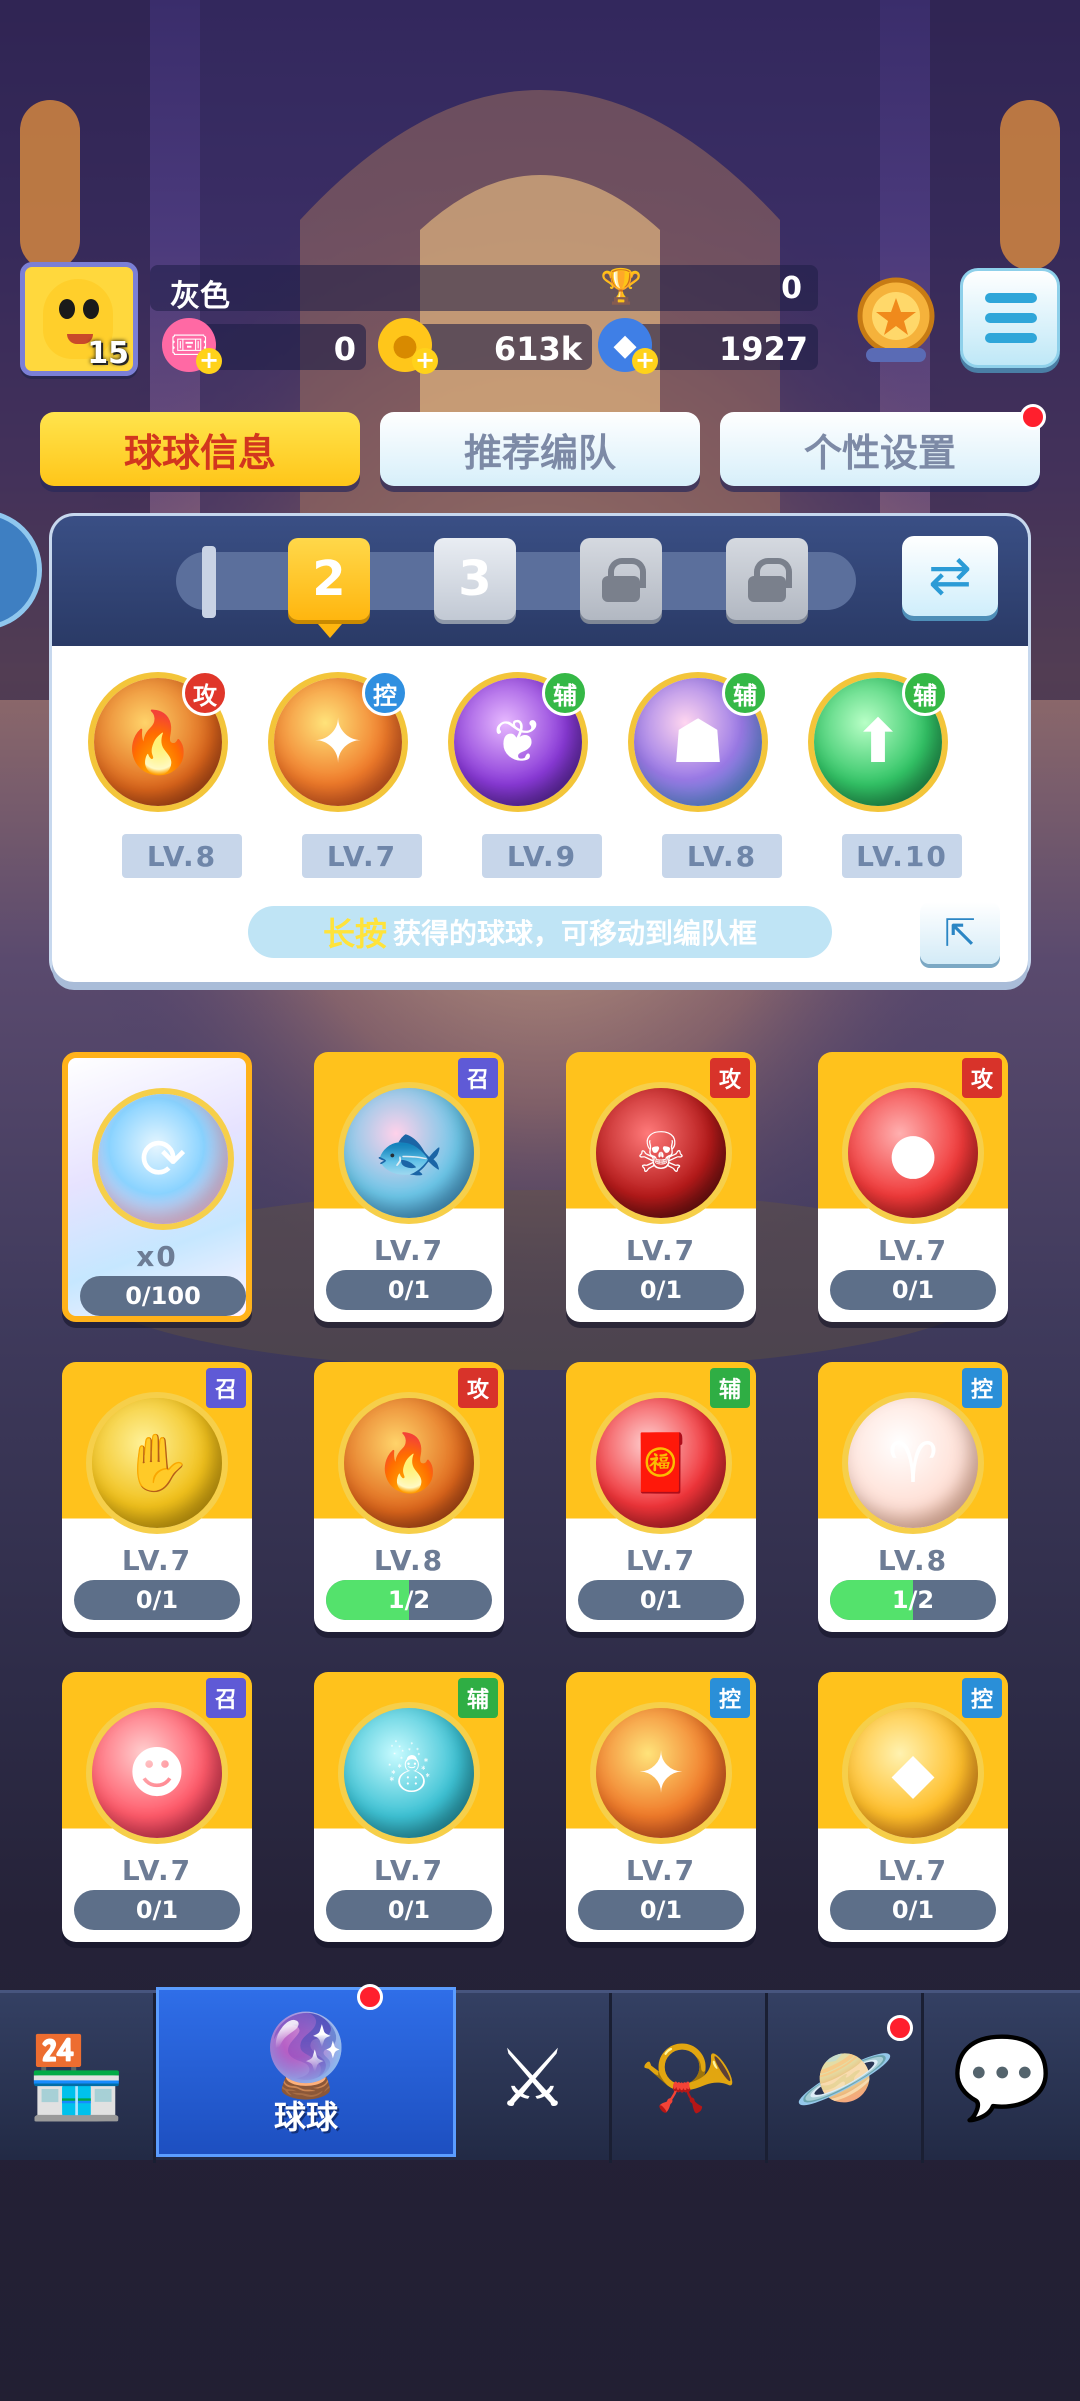 Image resolution: width=1080 pixels, height=2401 pixels. Describe the element at coordinates (661, 1497) in the screenshot. I see `ball-card: 🧧 辅 LV.7 0/1` at that location.